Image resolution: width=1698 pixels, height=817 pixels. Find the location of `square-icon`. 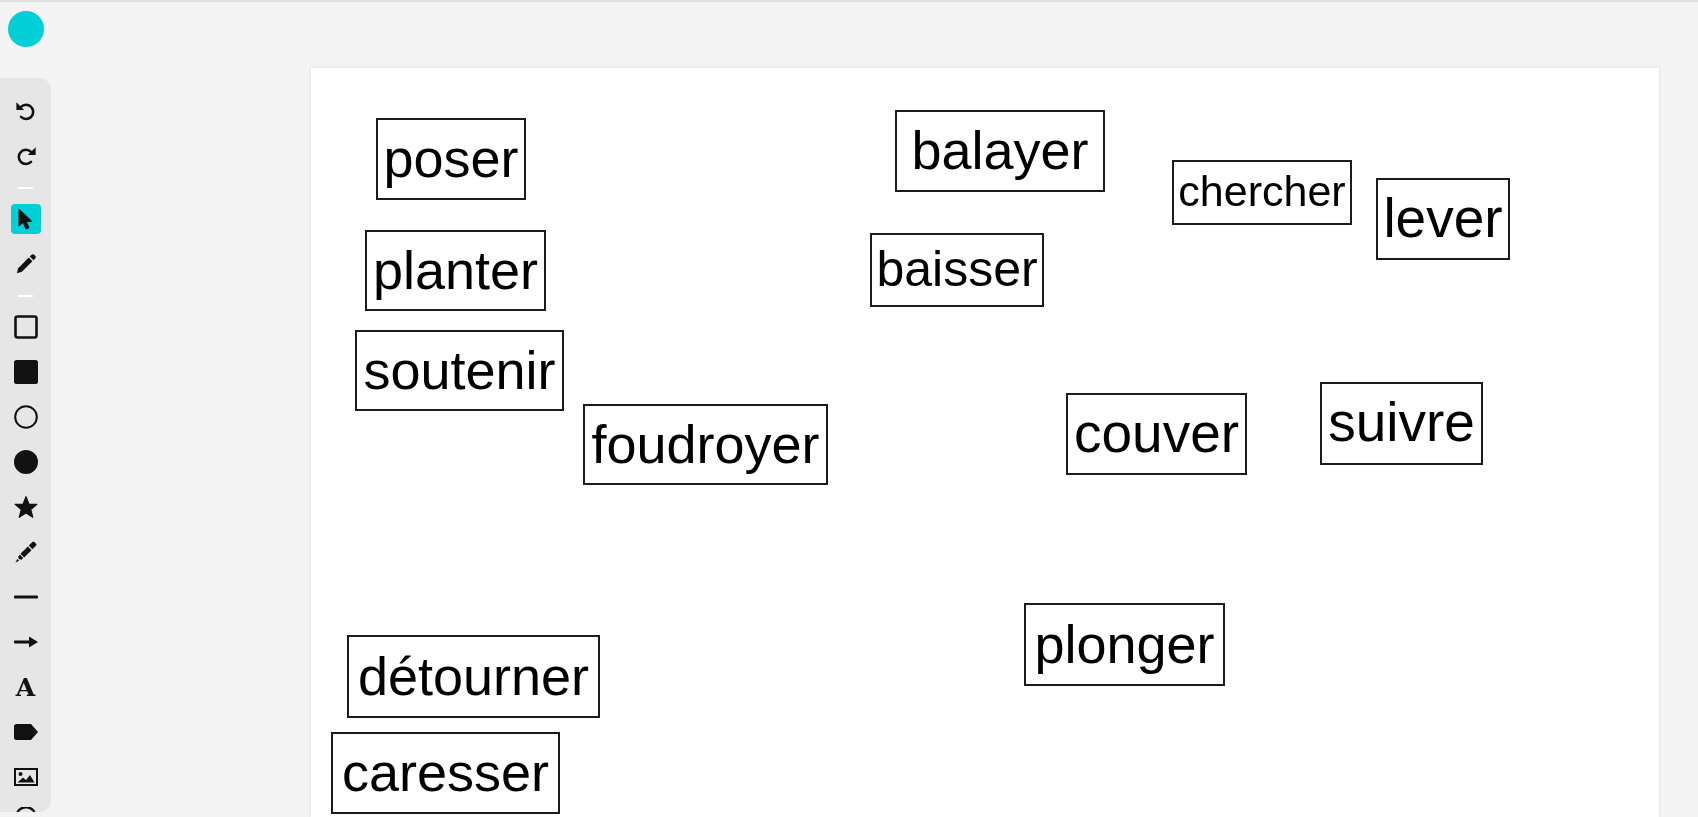

square-icon is located at coordinates (25, 327).